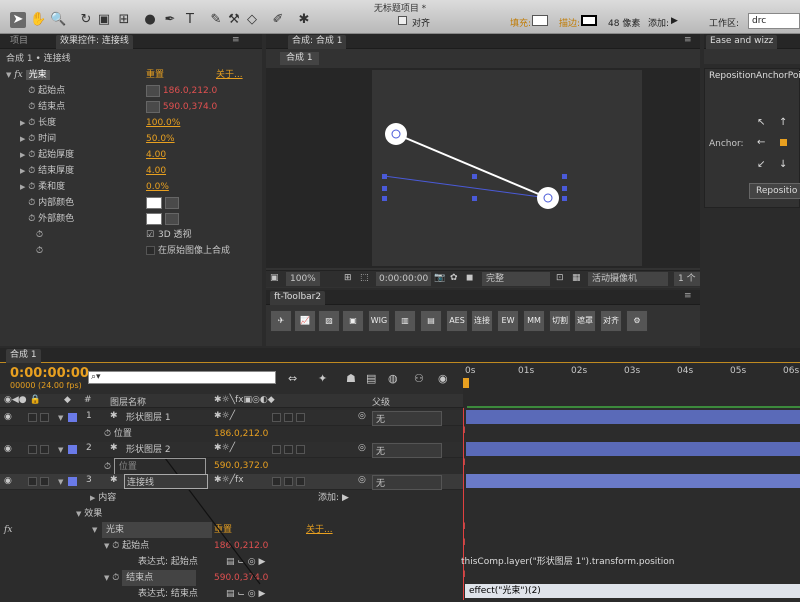  What do you see at coordinates (190, 20) in the screenshot?
I see `text-tool-icon: T` at bounding box center [190, 20].